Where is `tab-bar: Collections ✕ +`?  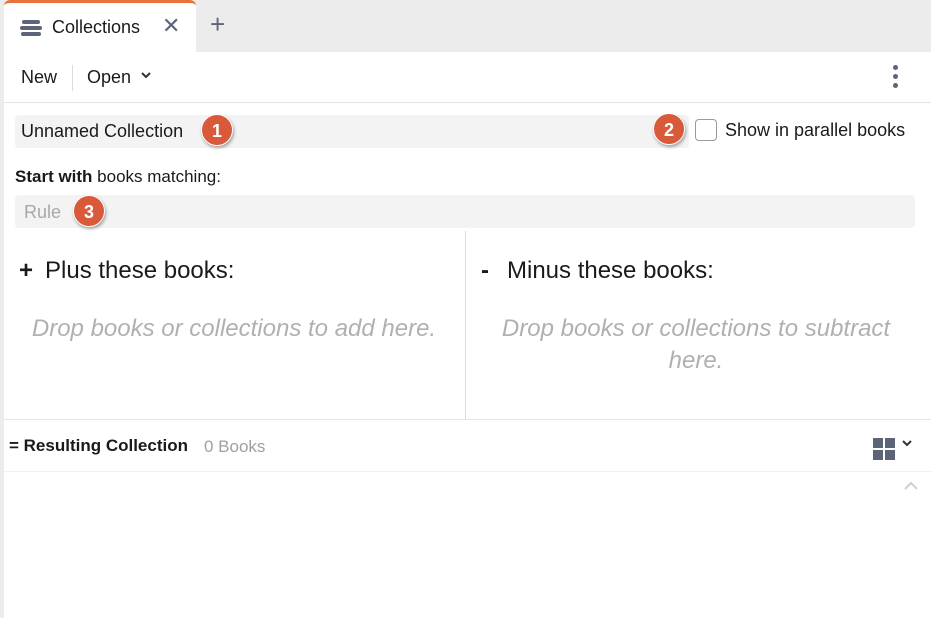
tab-bar: Collections ✕ + is located at coordinates (465, 26).